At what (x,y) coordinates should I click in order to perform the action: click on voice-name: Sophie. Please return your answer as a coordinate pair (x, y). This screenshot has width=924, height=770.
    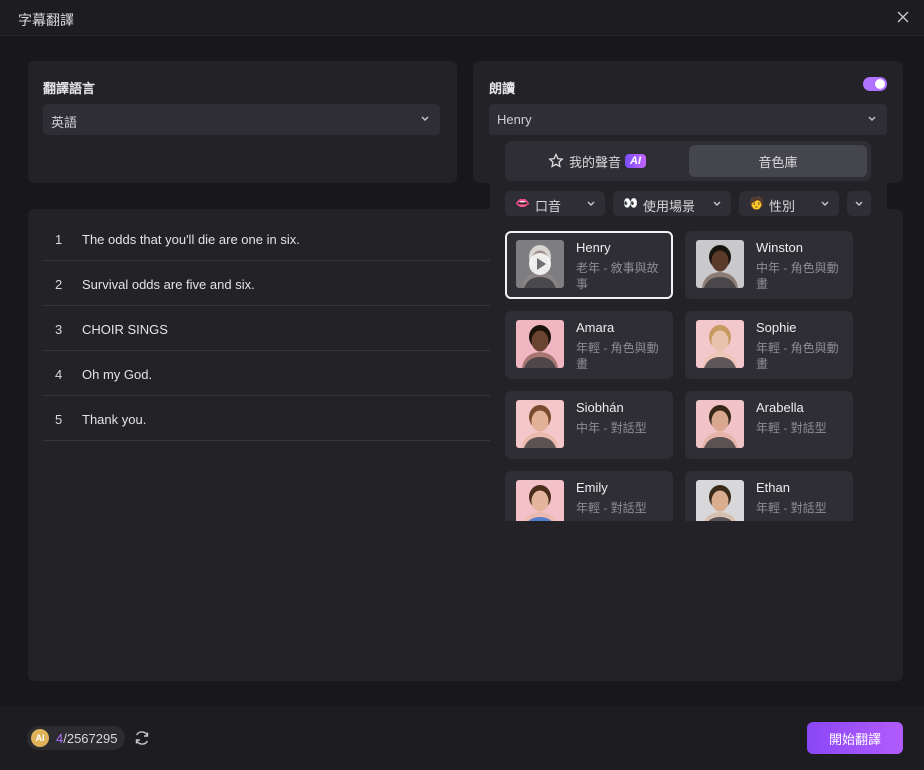
    Looking at the image, I should click on (776, 327).